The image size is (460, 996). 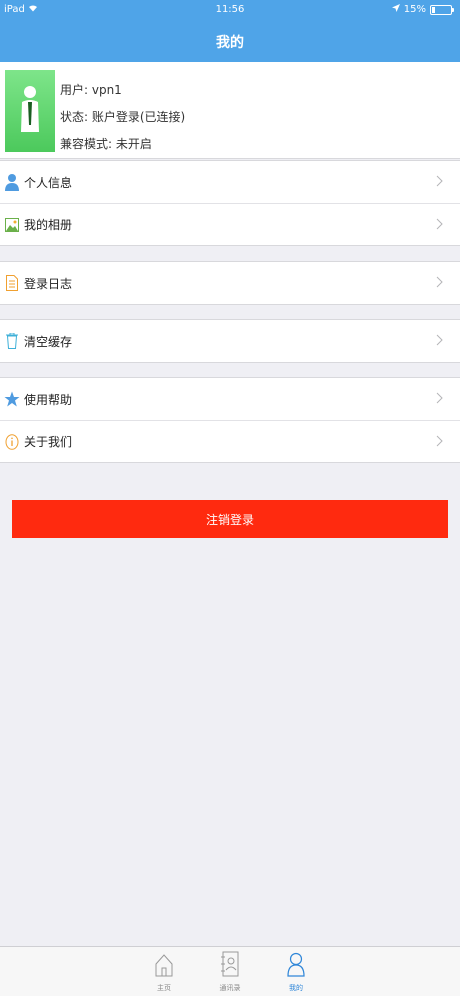 I want to click on profile-compat-mode: 兼容模式: 未开启, so click(x=106, y=144).